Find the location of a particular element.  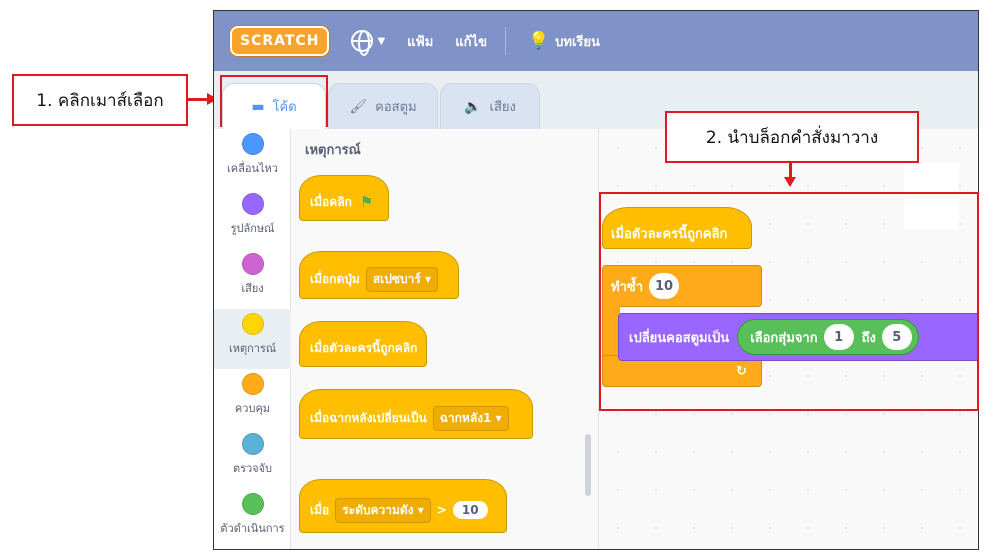

edit-menu: แก้ไข is located at coordinates (471, 41).